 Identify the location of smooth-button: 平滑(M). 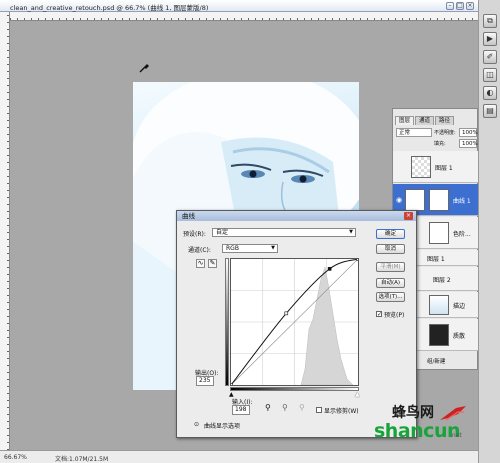
(390, 267).